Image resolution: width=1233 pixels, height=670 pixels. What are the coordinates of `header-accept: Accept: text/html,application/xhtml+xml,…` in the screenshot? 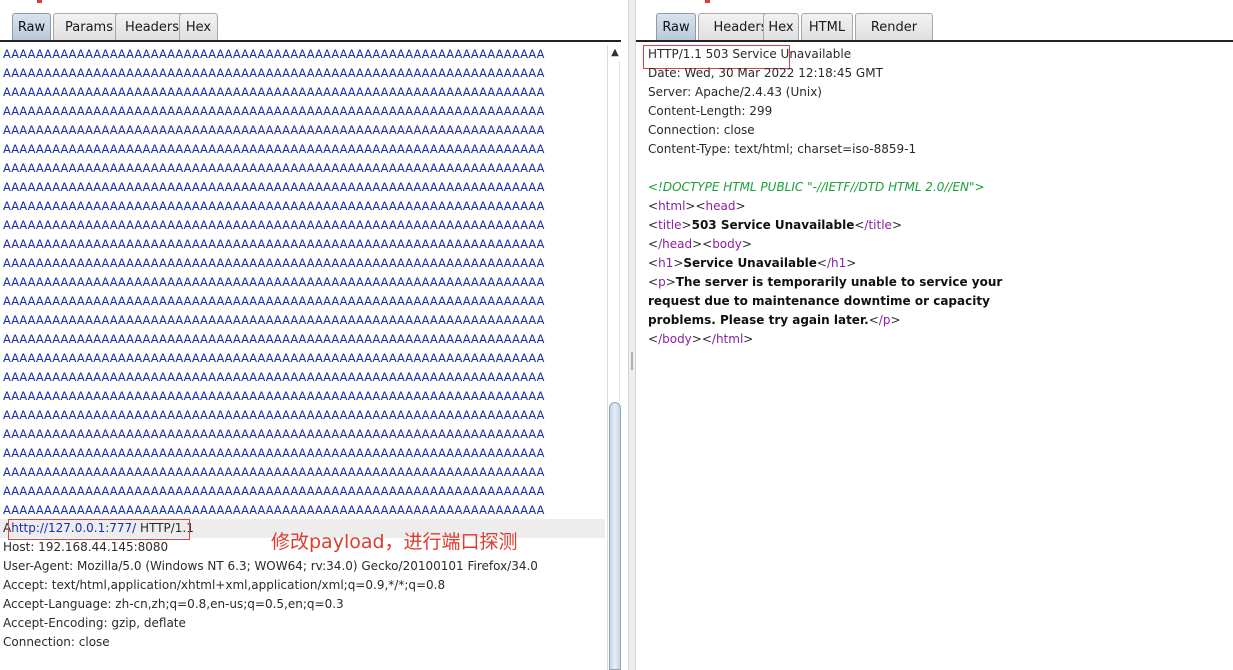 It's located at (224, 585).